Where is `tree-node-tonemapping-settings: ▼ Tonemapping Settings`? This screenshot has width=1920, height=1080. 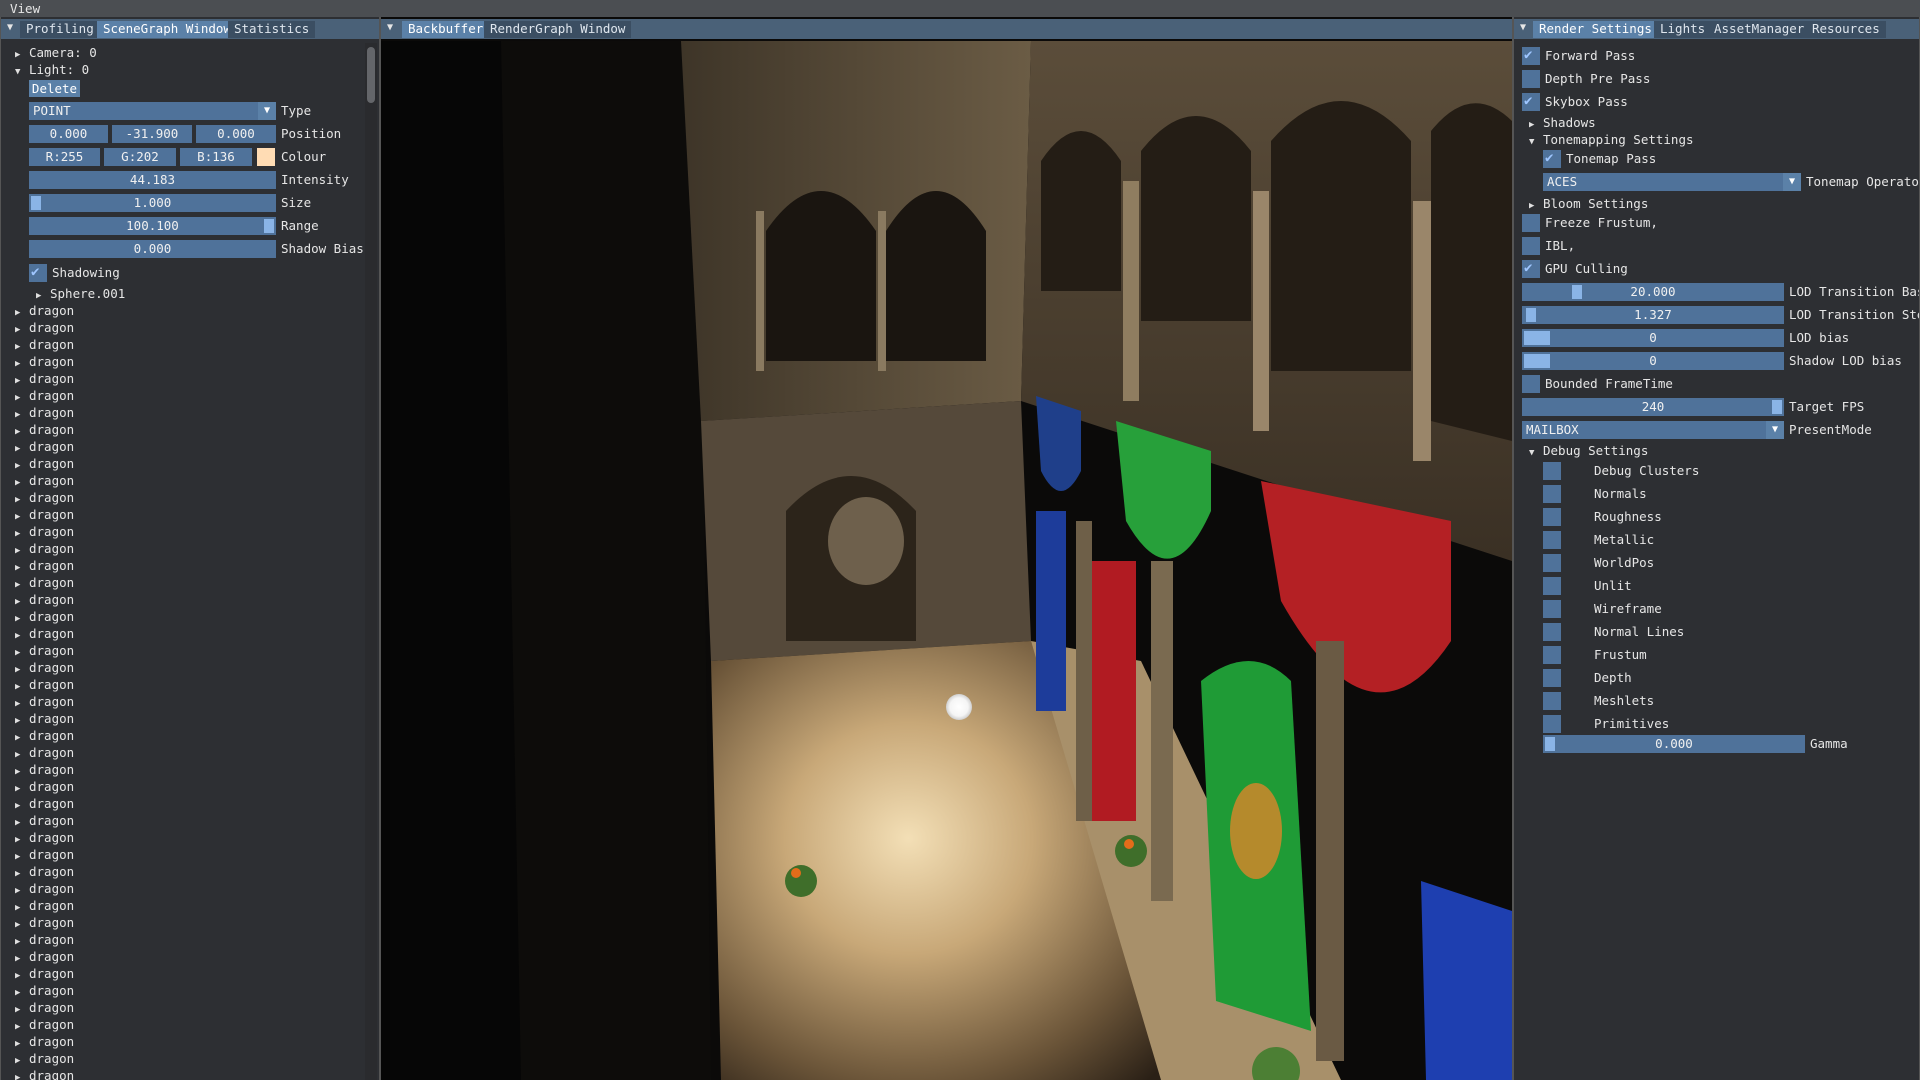 tree-node-tonemapping-settings: ▼ Tonemapping Settings is located at coordinates (1611, 140).